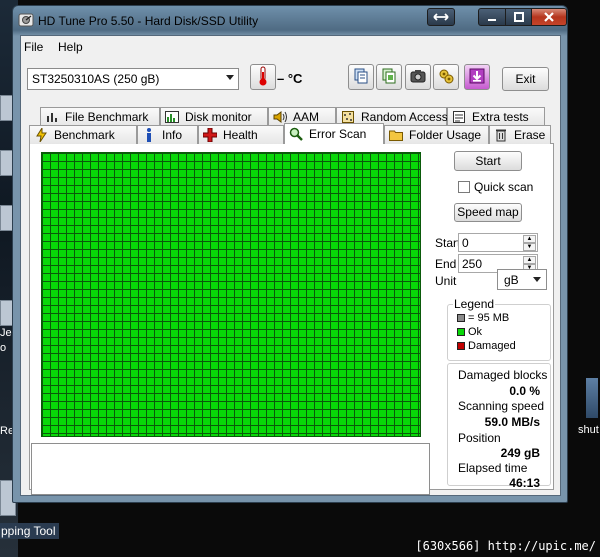  Describe the element at coordinates (465, 243) in the screenshot. I see `start-value: 0` at that location.